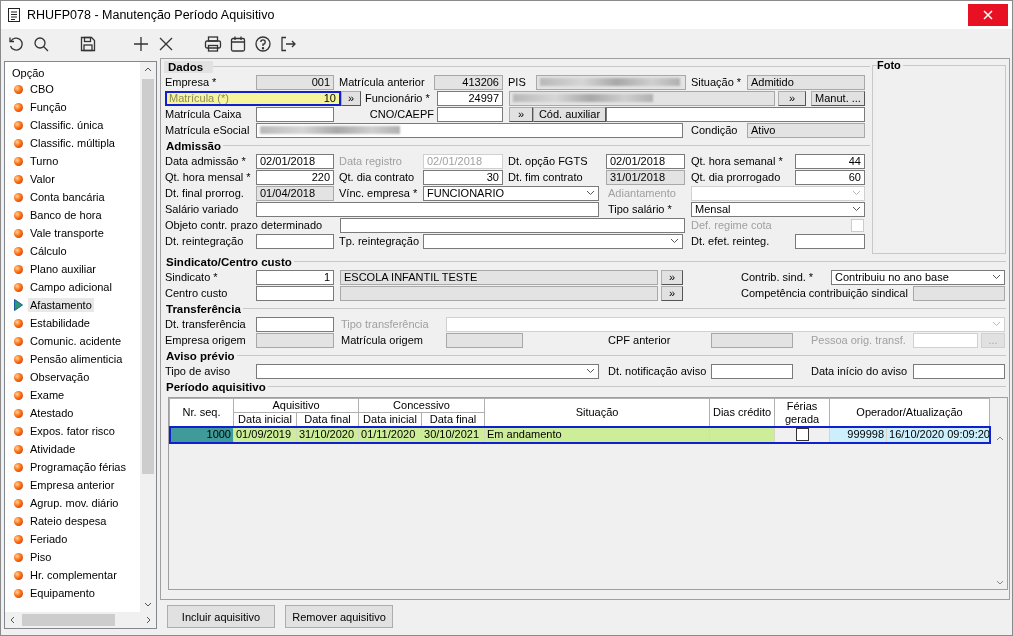  Describe the element at coordinates (830, 161) in the screenshot. I see `input-field: 44` at that location.